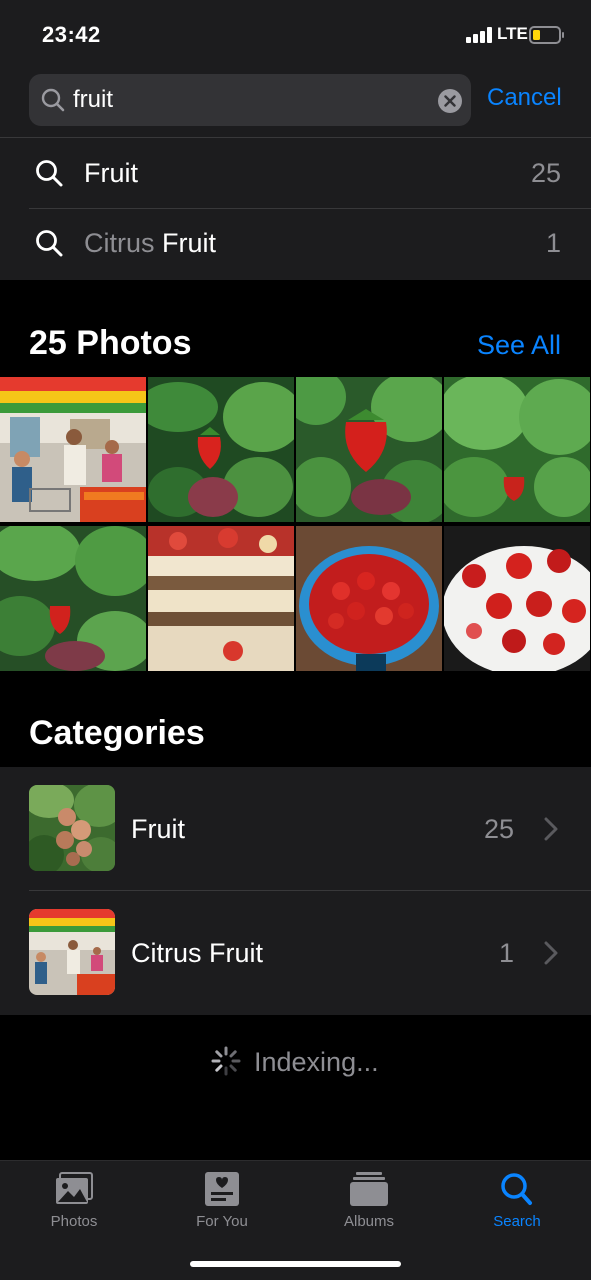 This screenshot has width=591, height=1280. I want to click on clear-x-circle-icon, so click(450, 101).